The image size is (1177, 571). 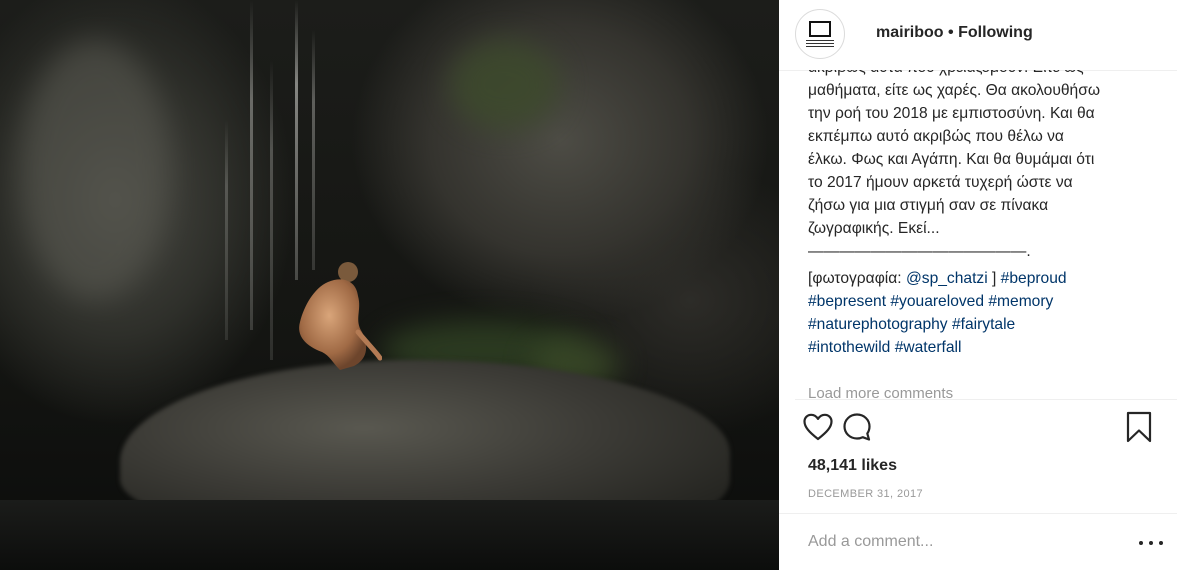 What do you see at coordinates (940, 182) in the screenshot?
I see `caption-line: το 2017 ήμουν αρκετά τυχερή ώστε να` at bounding box center [940, 182].